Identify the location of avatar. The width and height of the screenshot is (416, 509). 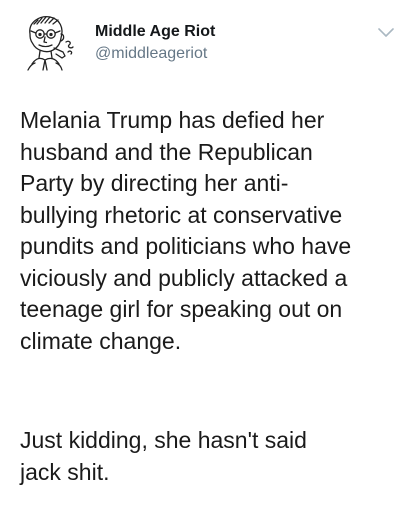
(48, 42).